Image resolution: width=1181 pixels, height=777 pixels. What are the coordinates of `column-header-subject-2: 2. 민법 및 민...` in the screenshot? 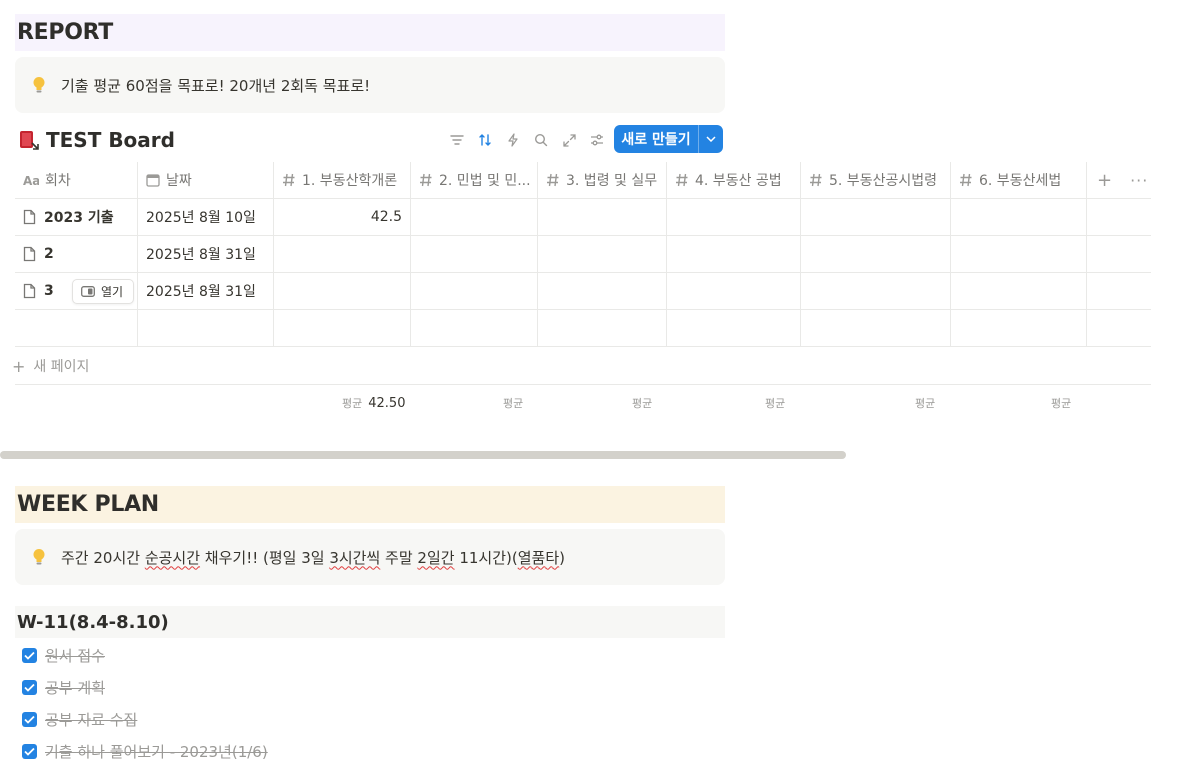 It's located at (474, 180).